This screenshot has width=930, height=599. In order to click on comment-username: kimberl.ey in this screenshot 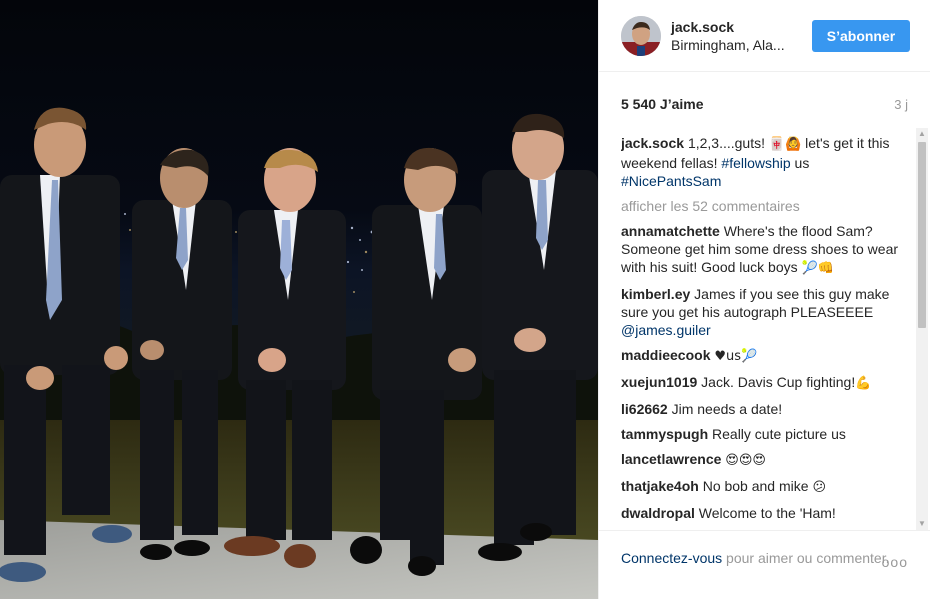, I will do `click(655, 294)`.